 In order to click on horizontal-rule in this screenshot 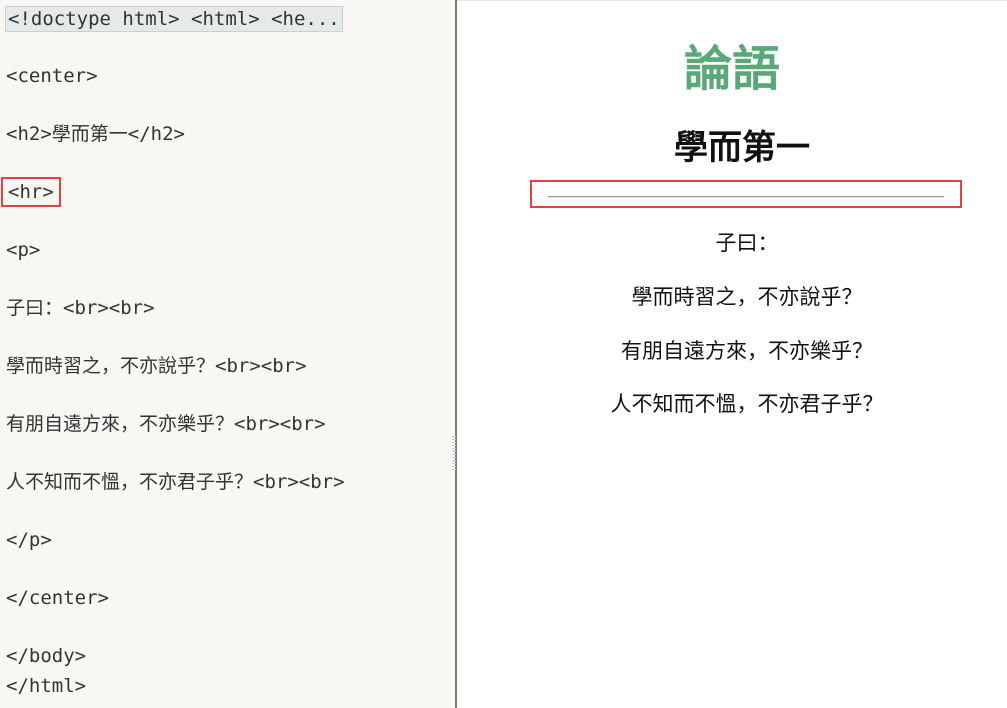, I will do `click(746, 197)`.